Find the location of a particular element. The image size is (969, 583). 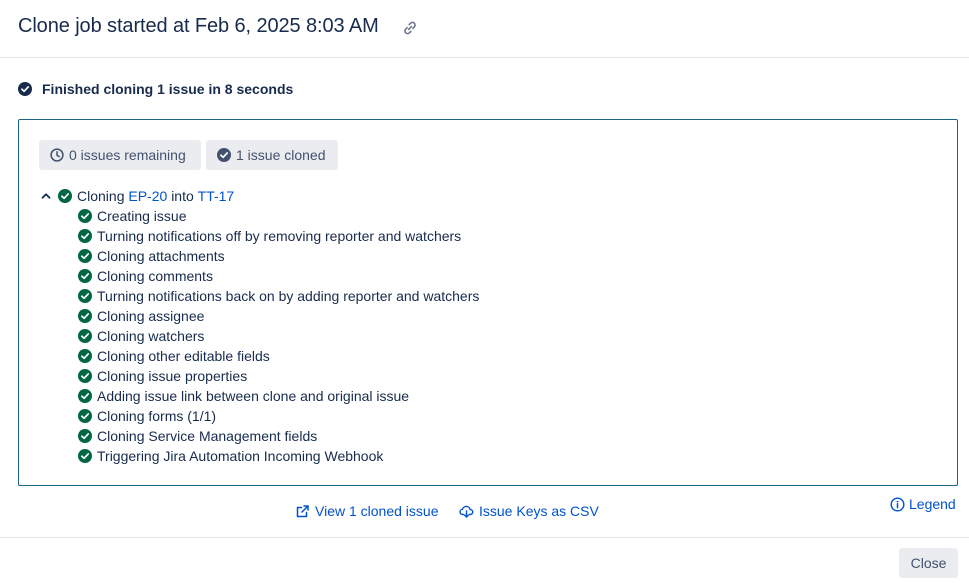

clone-step-item: Cloning assignee is located at coordinates (278, 316).